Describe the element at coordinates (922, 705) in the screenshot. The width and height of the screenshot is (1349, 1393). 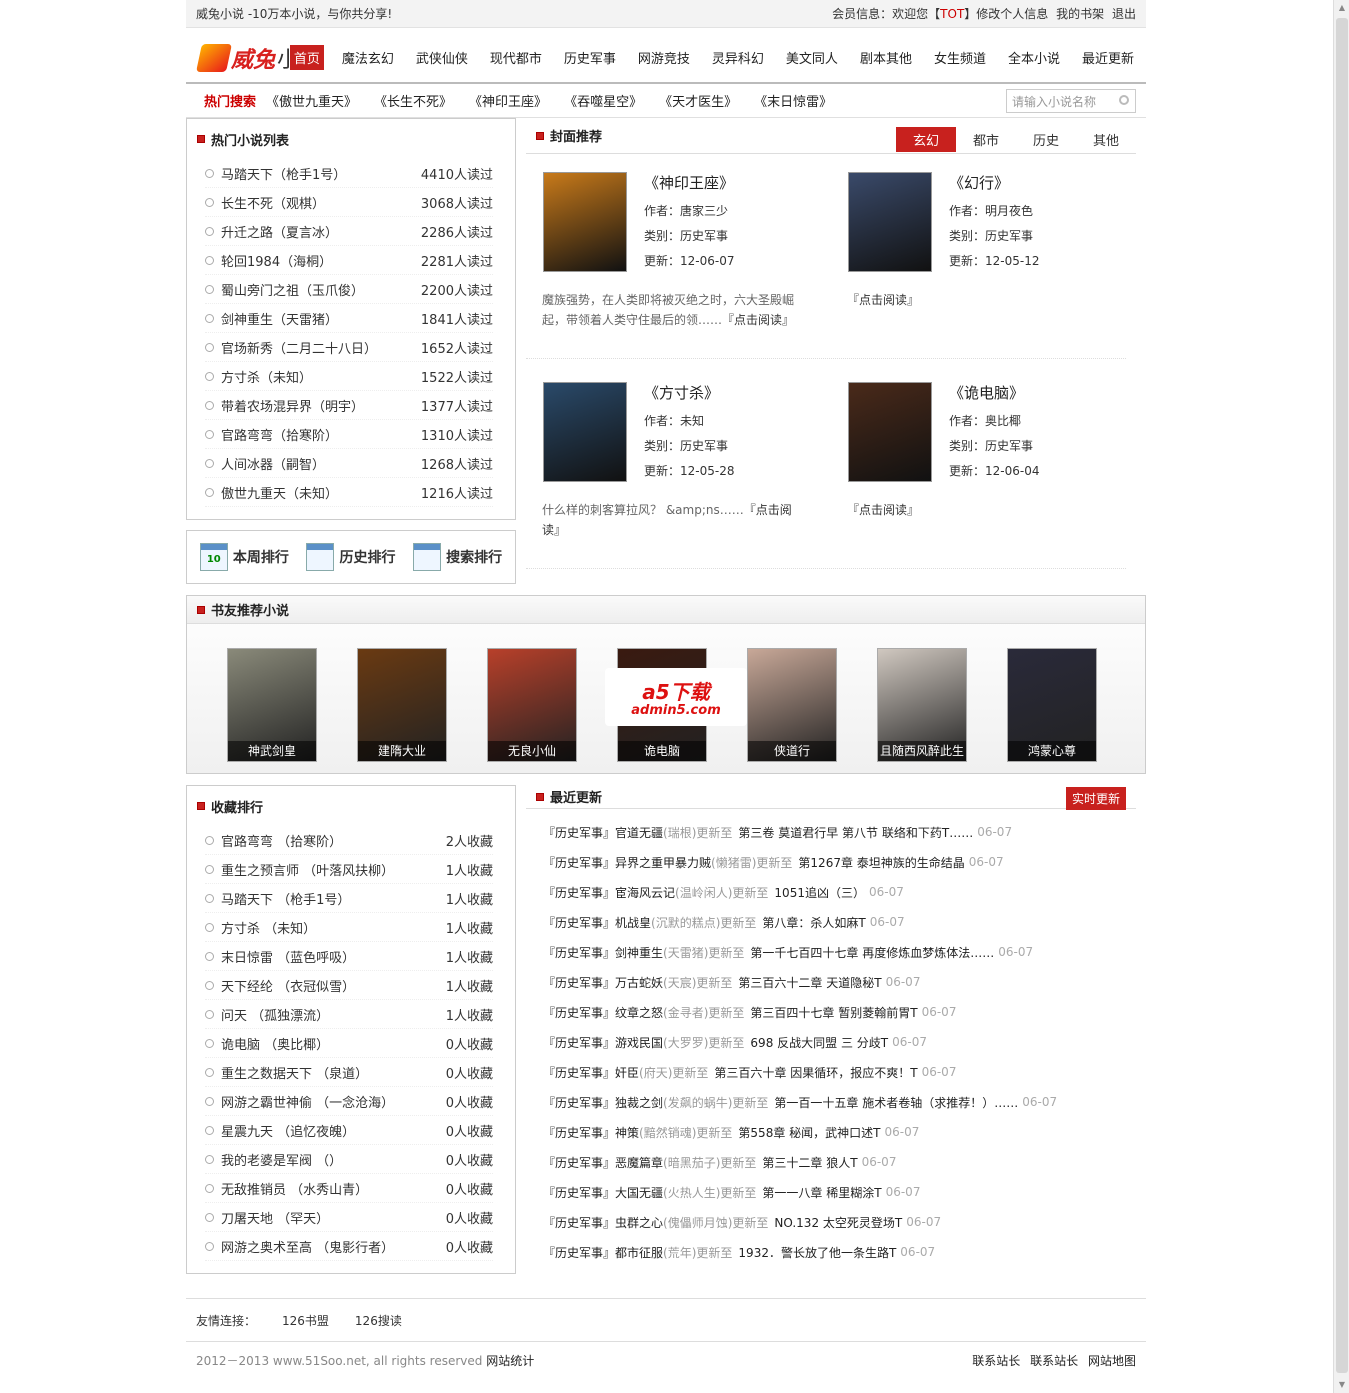
I see `shelf-book: 且随西风醉此生` at that location.